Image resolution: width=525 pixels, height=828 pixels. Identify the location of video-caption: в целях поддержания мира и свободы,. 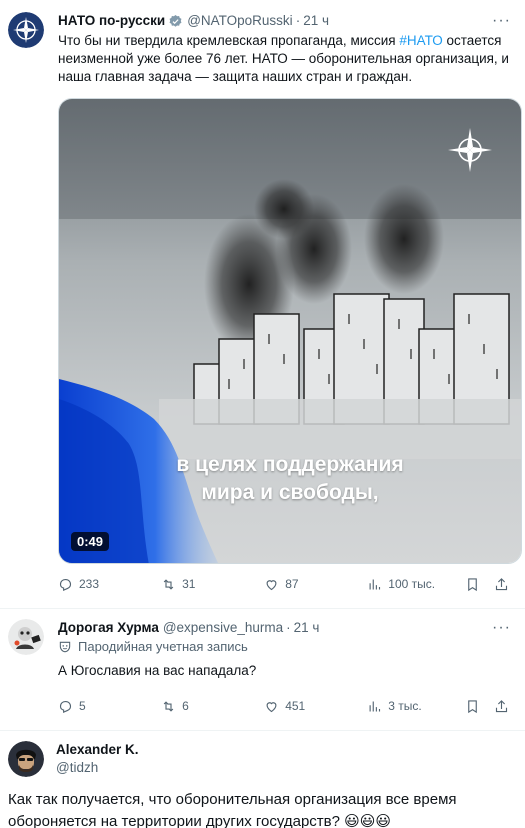
(290, 479).